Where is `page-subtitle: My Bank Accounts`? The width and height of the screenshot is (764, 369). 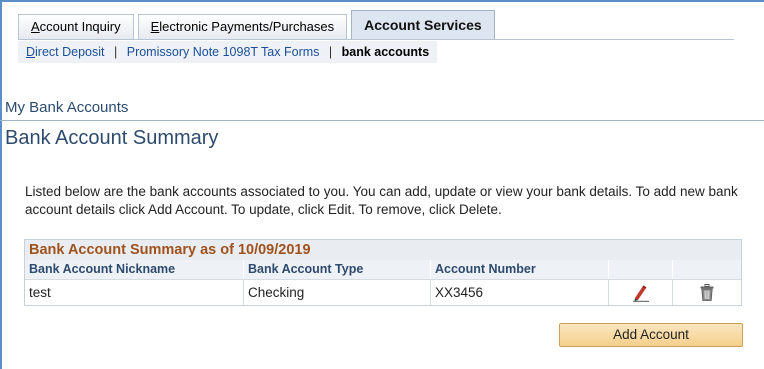
page-subtitle: My Bank Accounts is located at coordinates (67, 107).